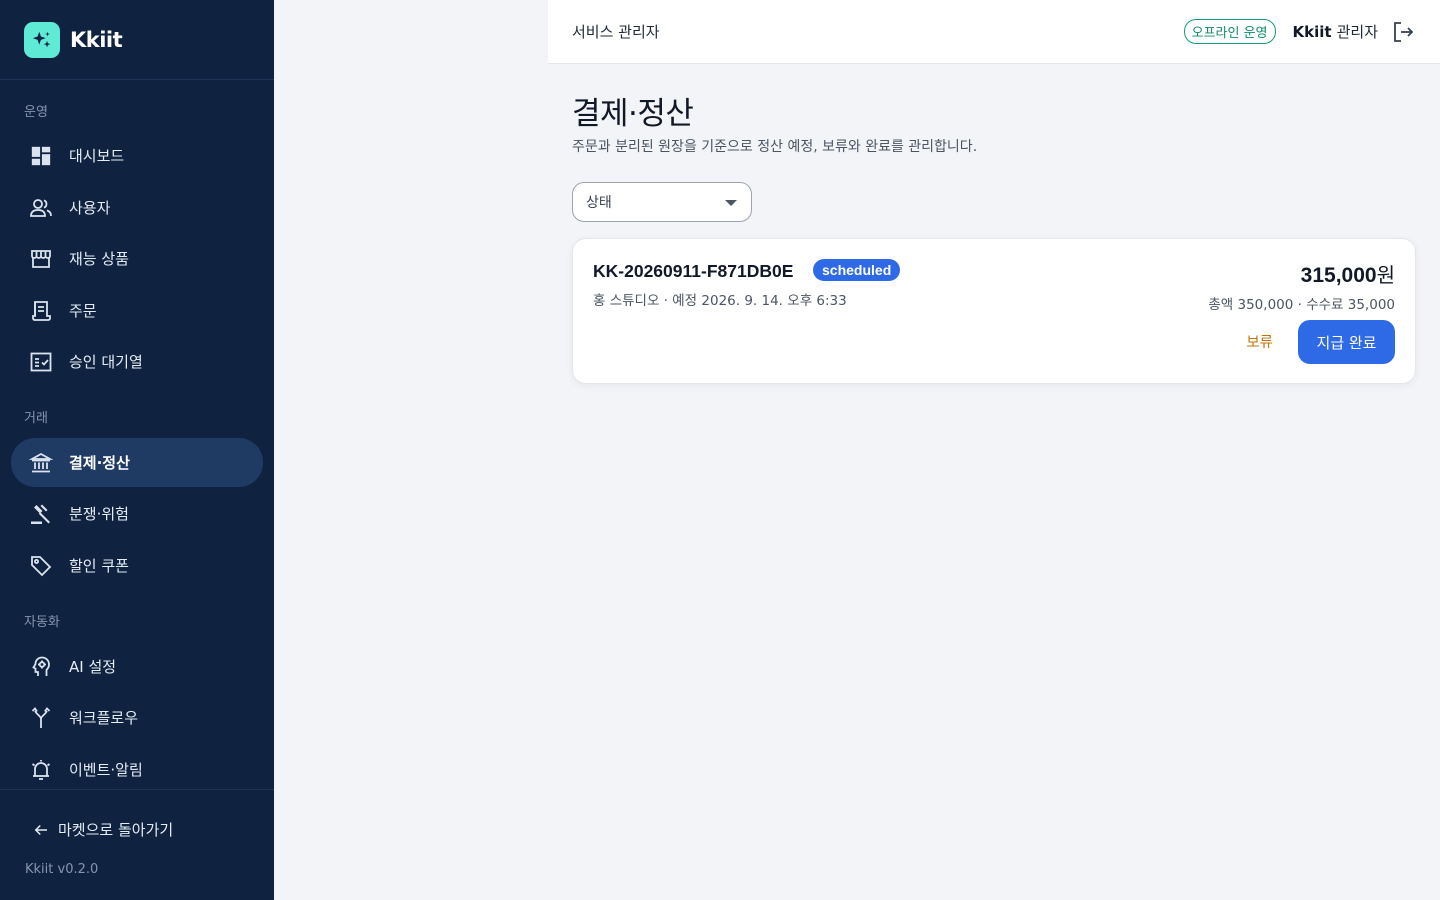  Describe the element at coordinates (137, 310) in the screenshot. I see `sidebar-item-orders: 주문` at that location.